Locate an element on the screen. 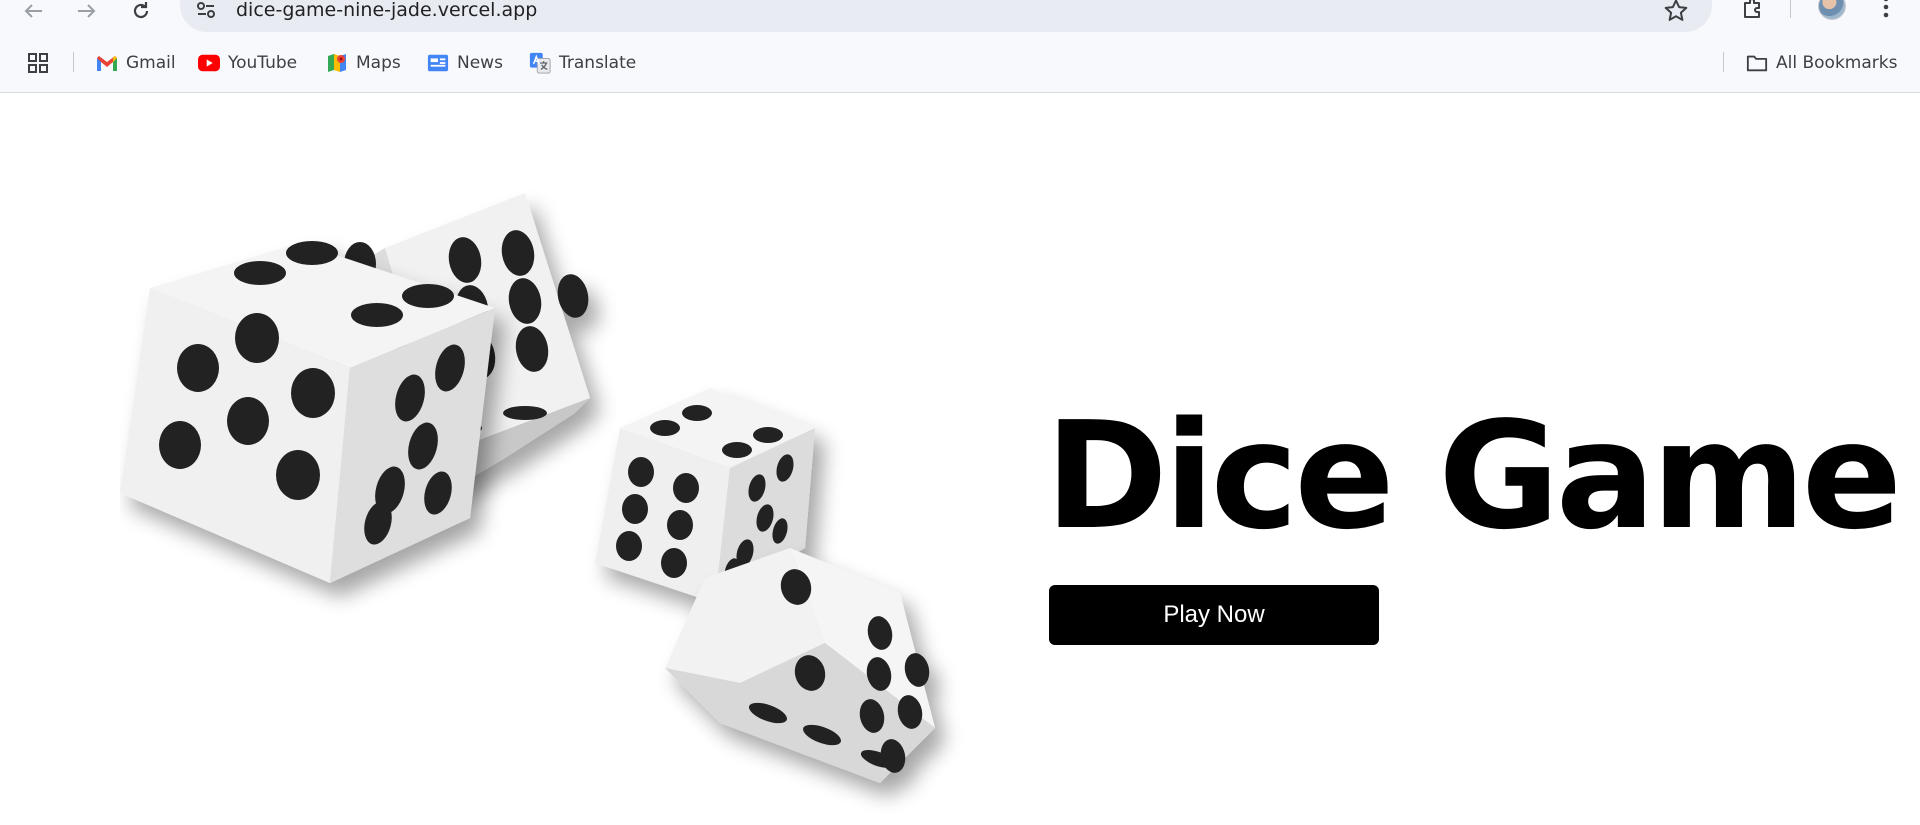 The width and height of the screenshot is (1920, 825). die-large is located at coordinates (307, 412).